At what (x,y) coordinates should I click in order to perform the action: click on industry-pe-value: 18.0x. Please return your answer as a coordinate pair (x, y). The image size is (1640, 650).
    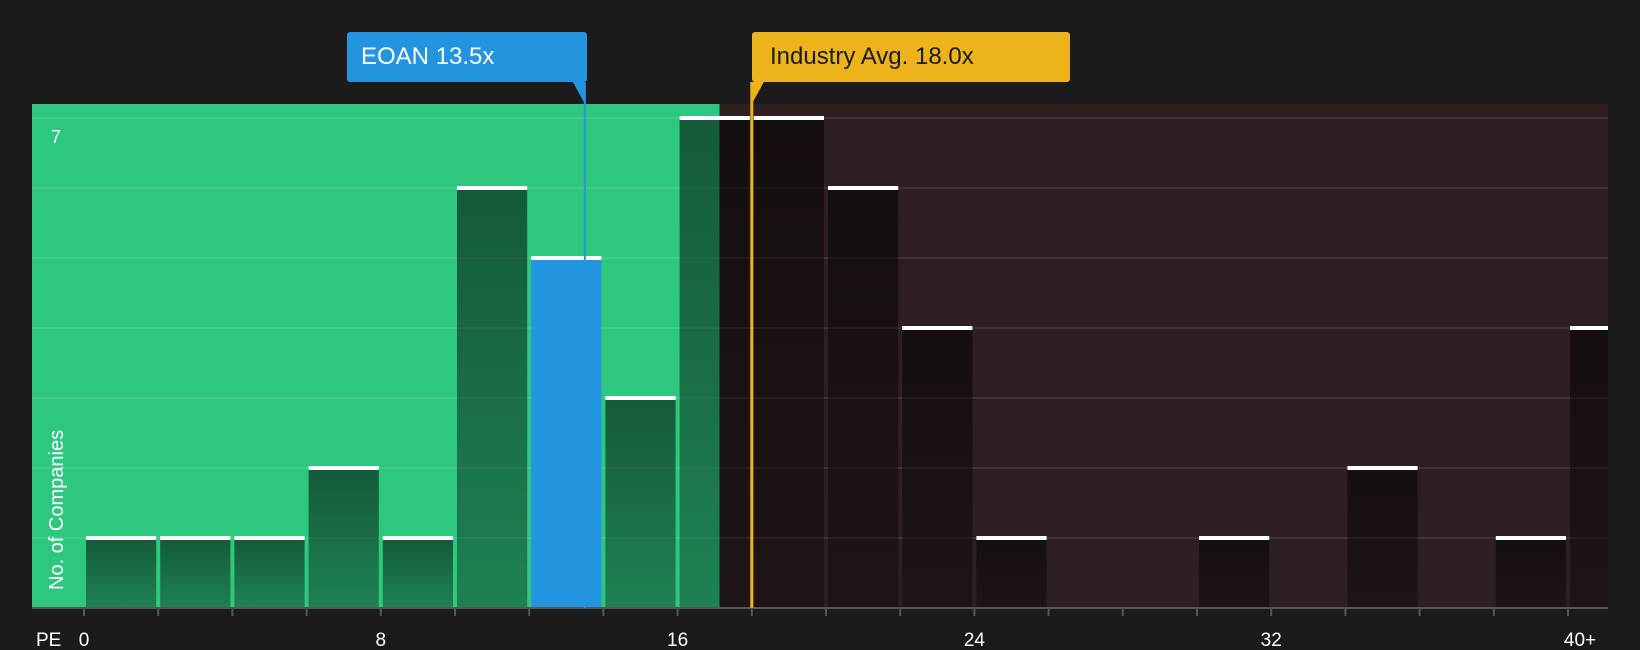
    Looking at the image, I should click on (944, 56).